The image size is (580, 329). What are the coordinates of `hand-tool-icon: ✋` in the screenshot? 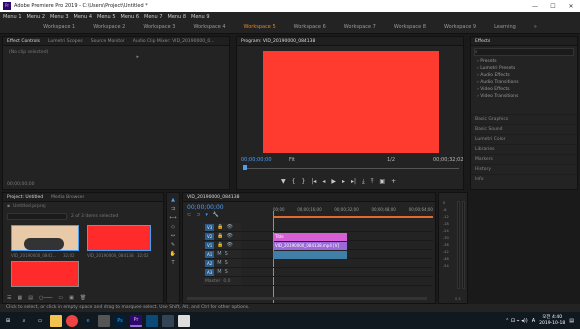 It's located at (173, 254).